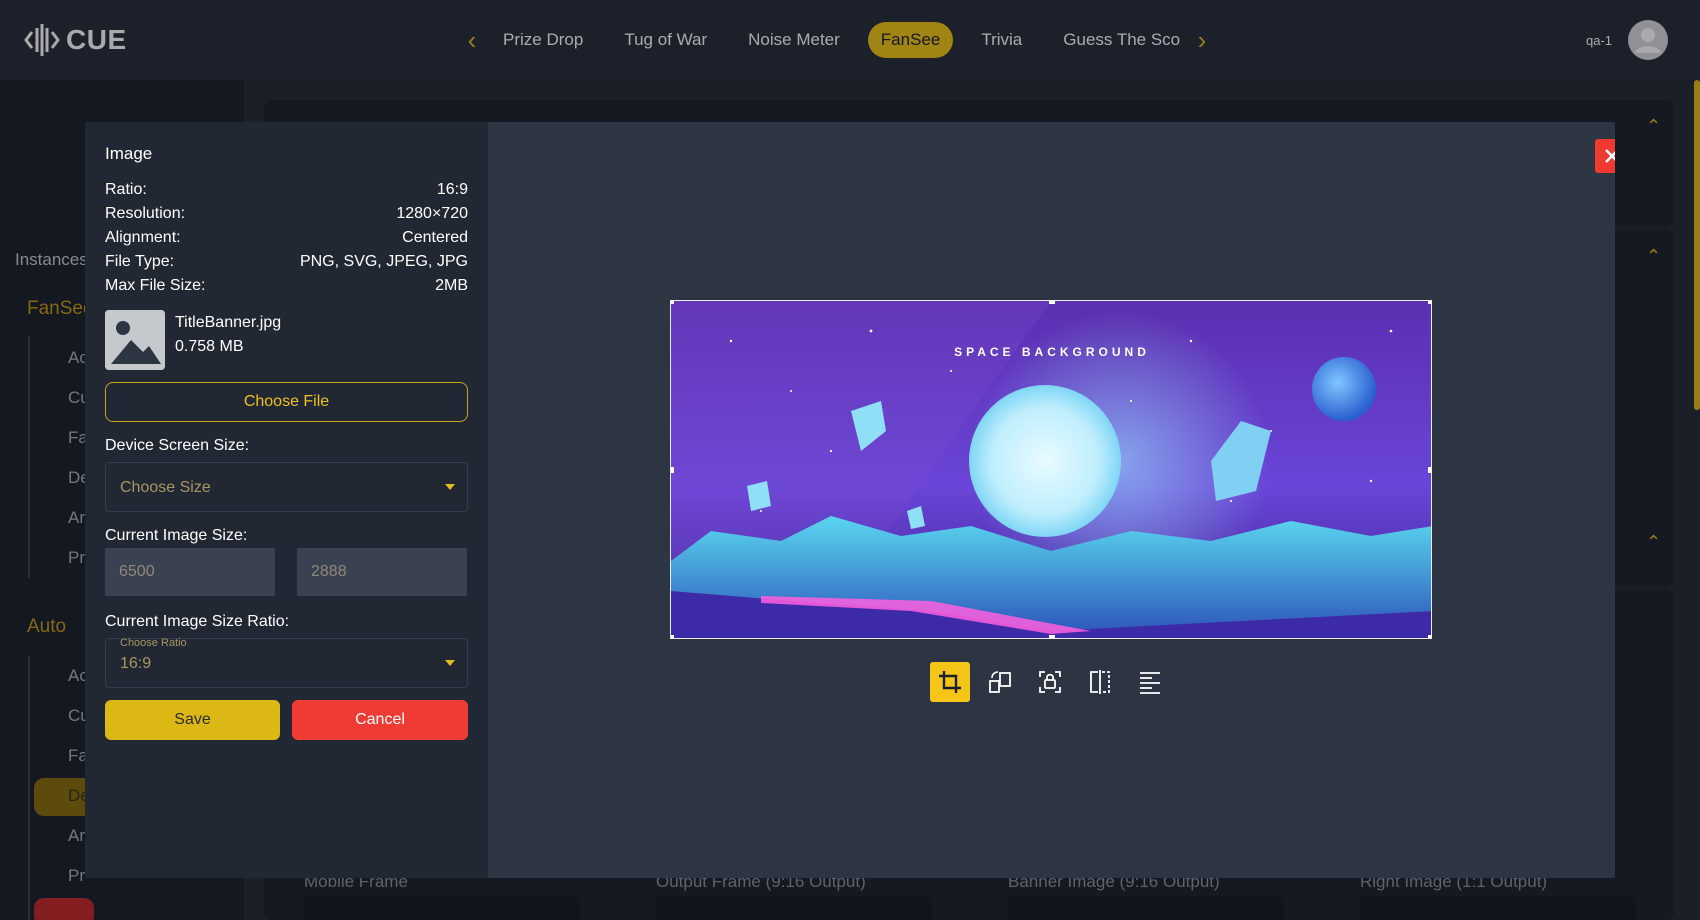  Describe the element at coordinates (286, 286) in the screenshot. I see `info-max-file-size: Max File Size: 2MB` at that location.